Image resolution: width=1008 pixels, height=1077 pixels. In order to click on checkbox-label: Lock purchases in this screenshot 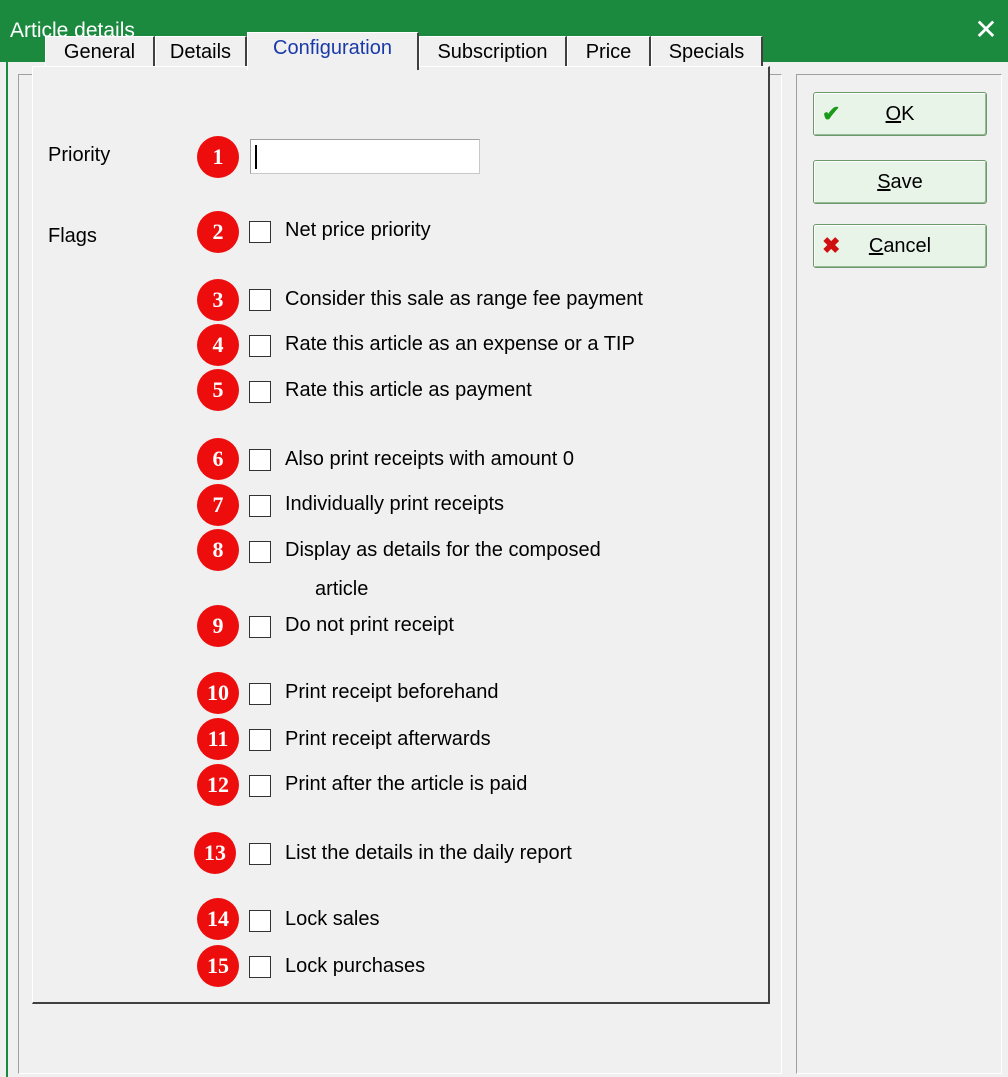, I will do `click(355, 966)`.